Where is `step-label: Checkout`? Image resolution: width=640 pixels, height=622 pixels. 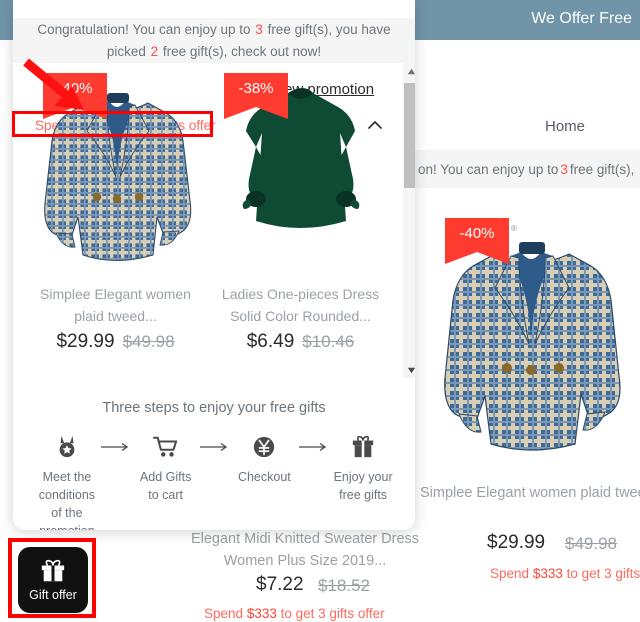
step-label: Checkout is located at coordinates (264, 477).